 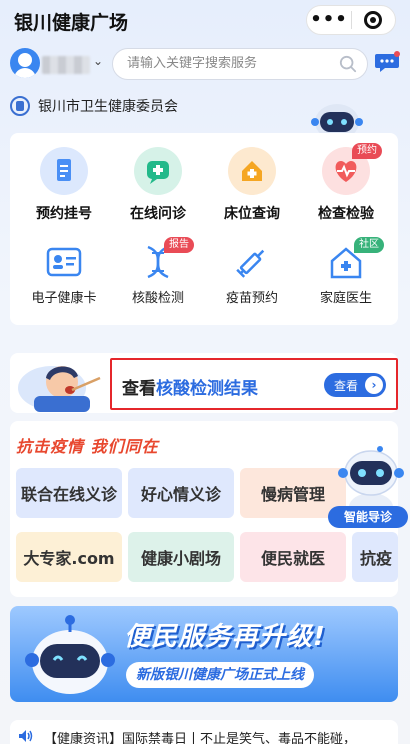 I want to click on search-icon, so click(x=348, y=64).